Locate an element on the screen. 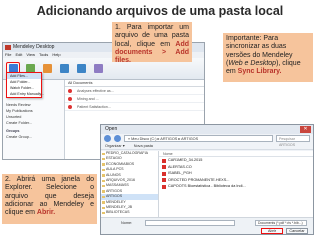 The image size is (320, 240). sync-library-button is located at coordinates (81, 69).